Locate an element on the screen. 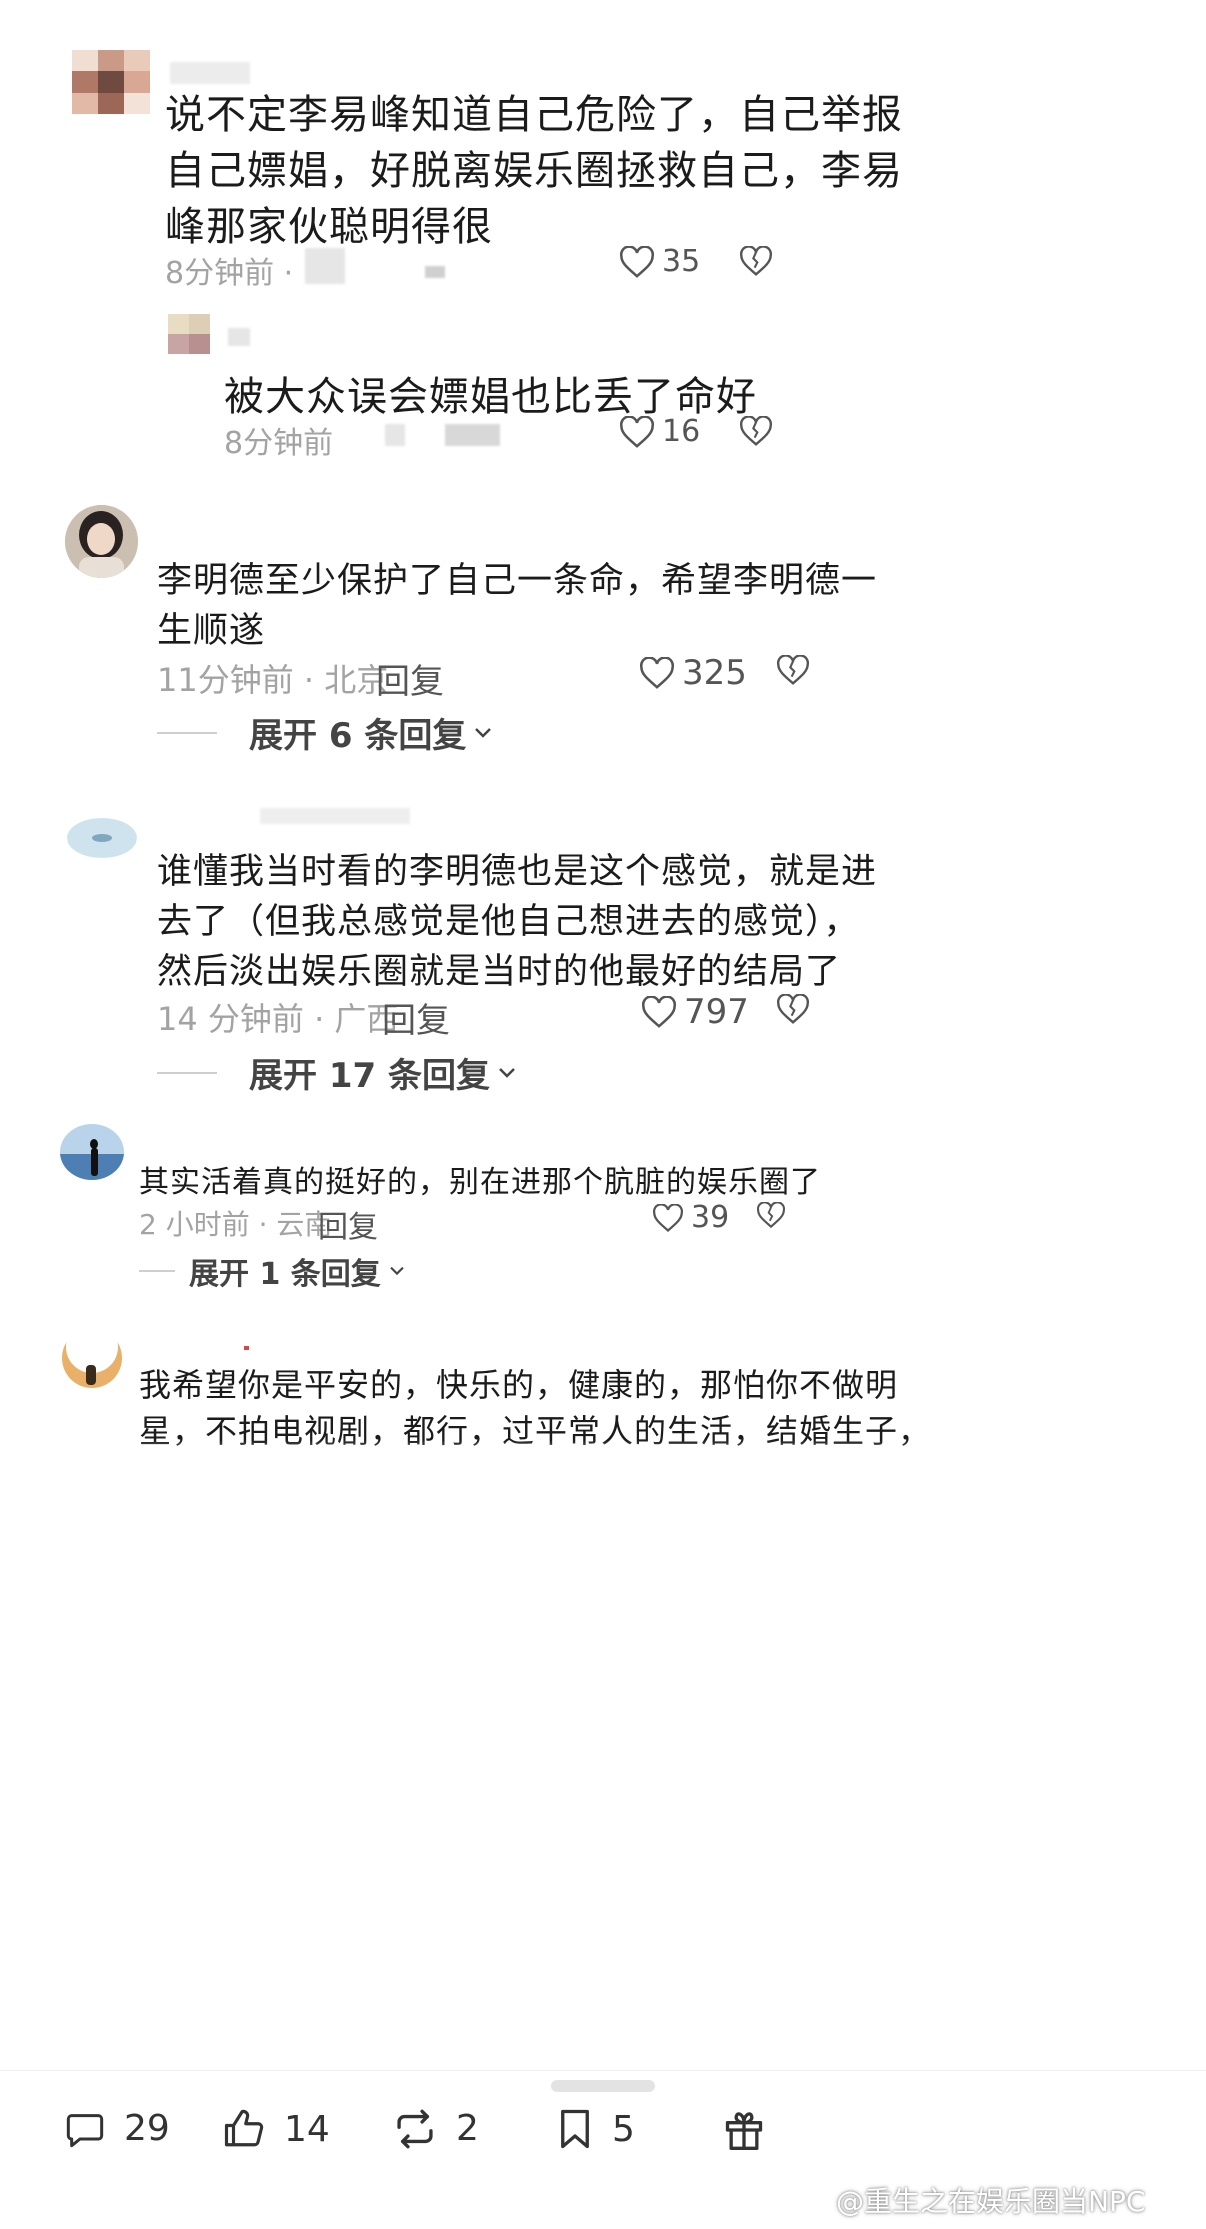 The width and height of the screenshot is (1206, 2229). expand-replies-button: 展开 17 条回复 is located at coordinates (337, 1072).